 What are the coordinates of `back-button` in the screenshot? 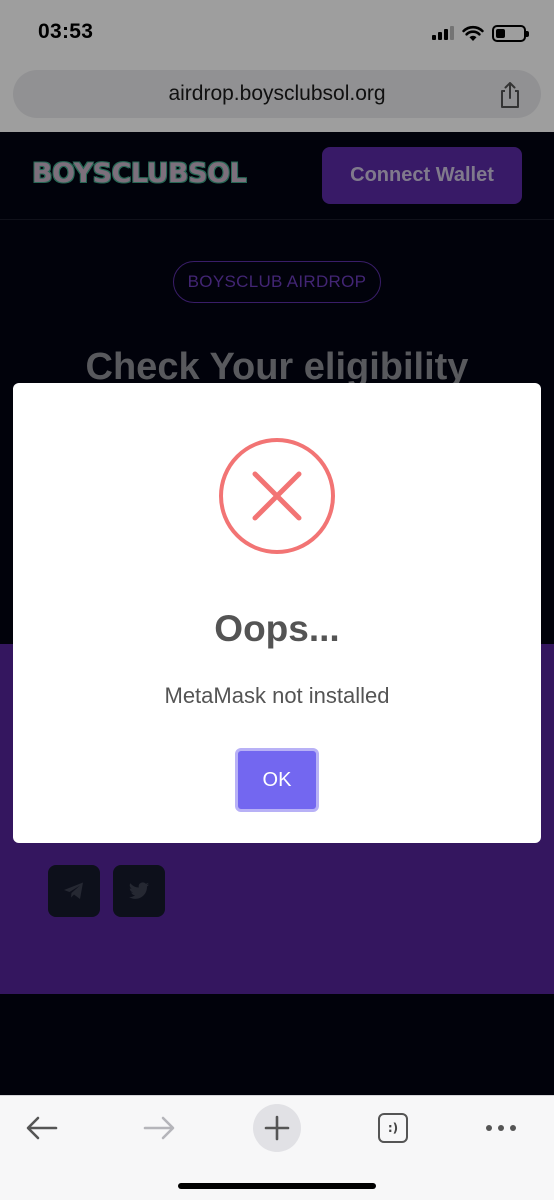 It's located at (42, 1128).